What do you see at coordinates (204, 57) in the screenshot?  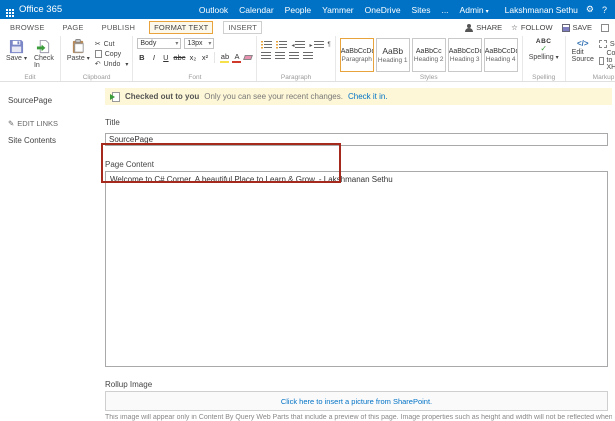 I see `superscript-button: x²` at bounding box center [204, 57].